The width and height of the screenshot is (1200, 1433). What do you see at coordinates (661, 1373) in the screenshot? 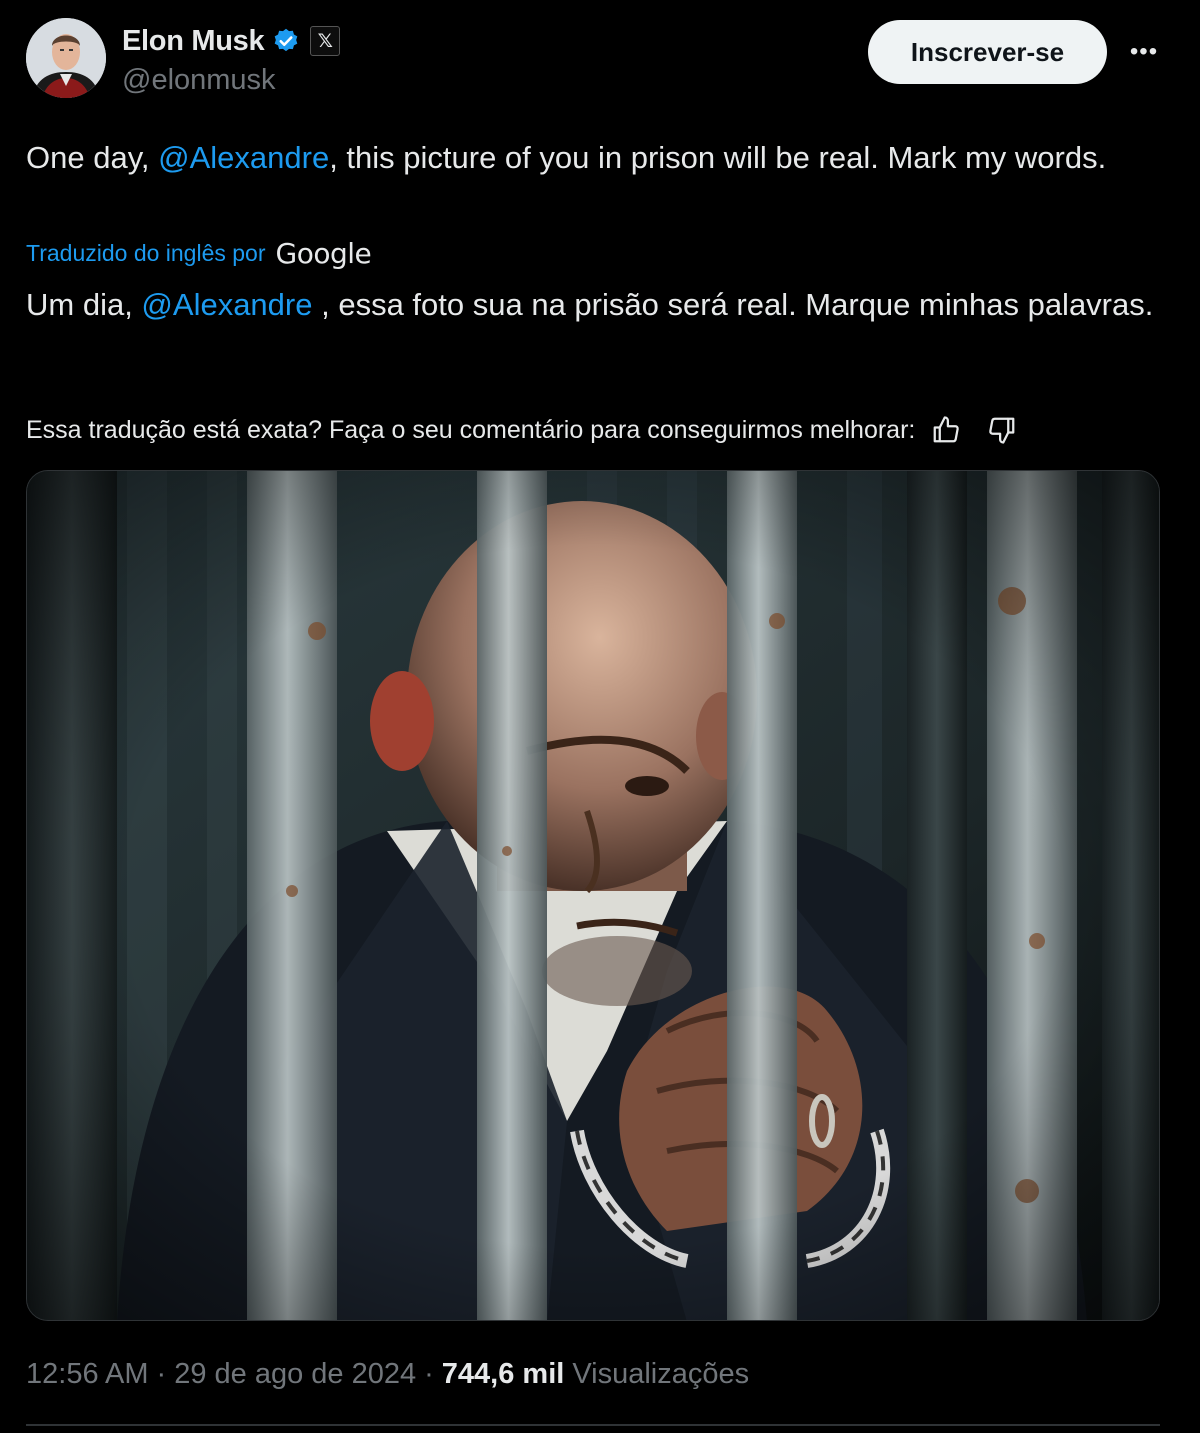
I see `views-label: Visualizações` at bounding box center [661, 1373].